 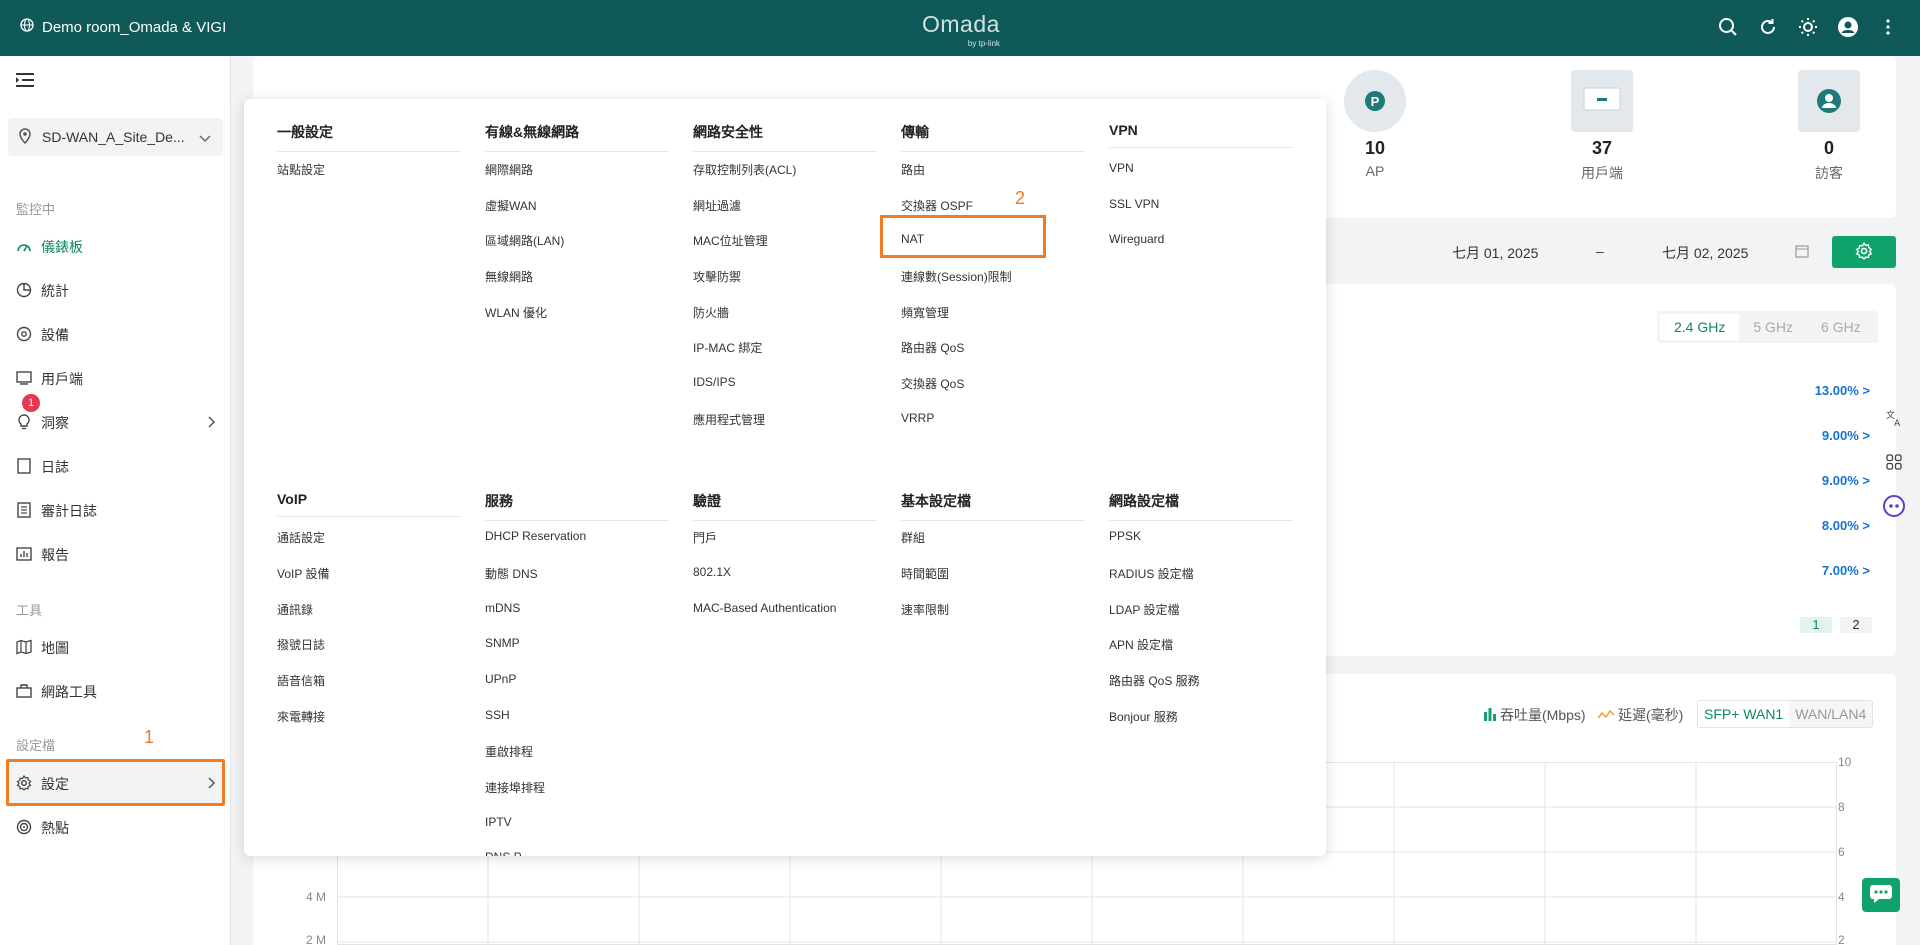 What do you see at coordinates (1830, 570) in the screenshot?
I see `percent-link: 7.00% >` at bounding box center [1830, 570].